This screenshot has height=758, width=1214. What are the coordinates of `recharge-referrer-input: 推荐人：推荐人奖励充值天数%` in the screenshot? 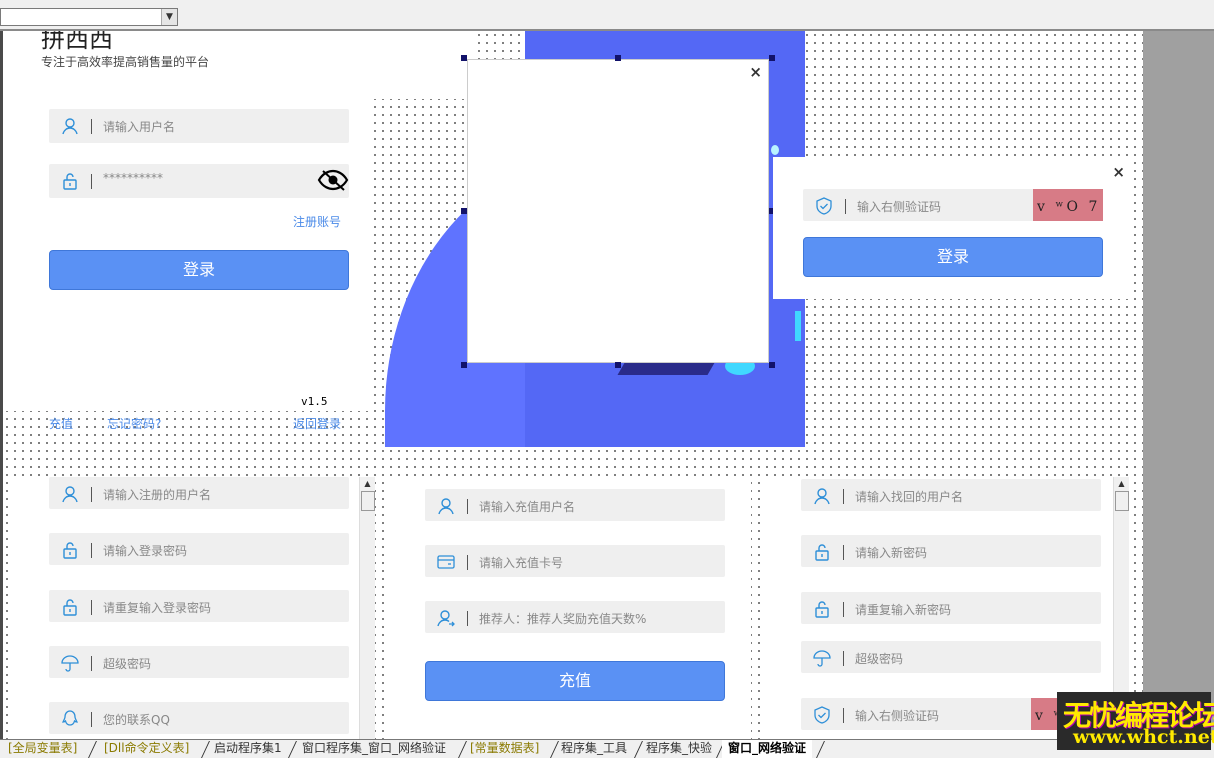 It's located at (575, 617).